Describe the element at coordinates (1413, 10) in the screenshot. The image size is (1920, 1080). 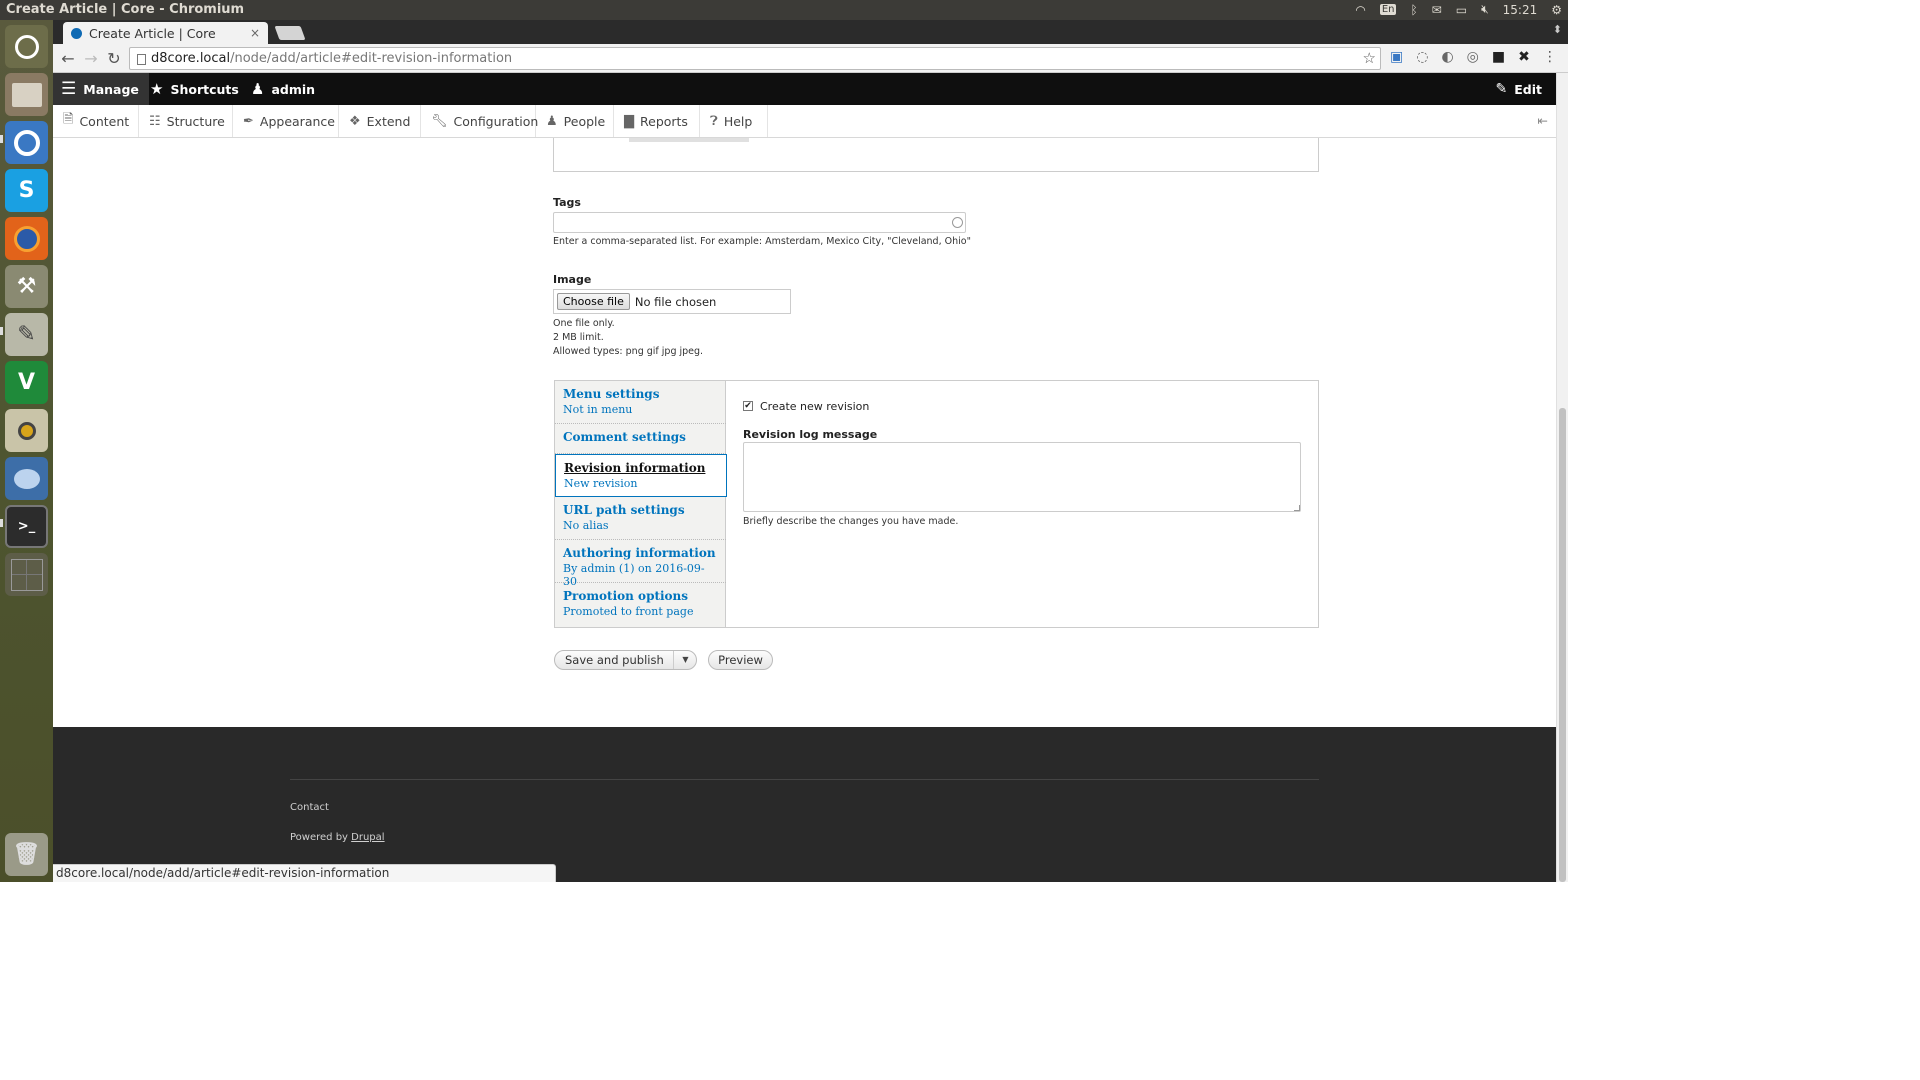
I see `bluetooth-icon: ᛒ` at that location.